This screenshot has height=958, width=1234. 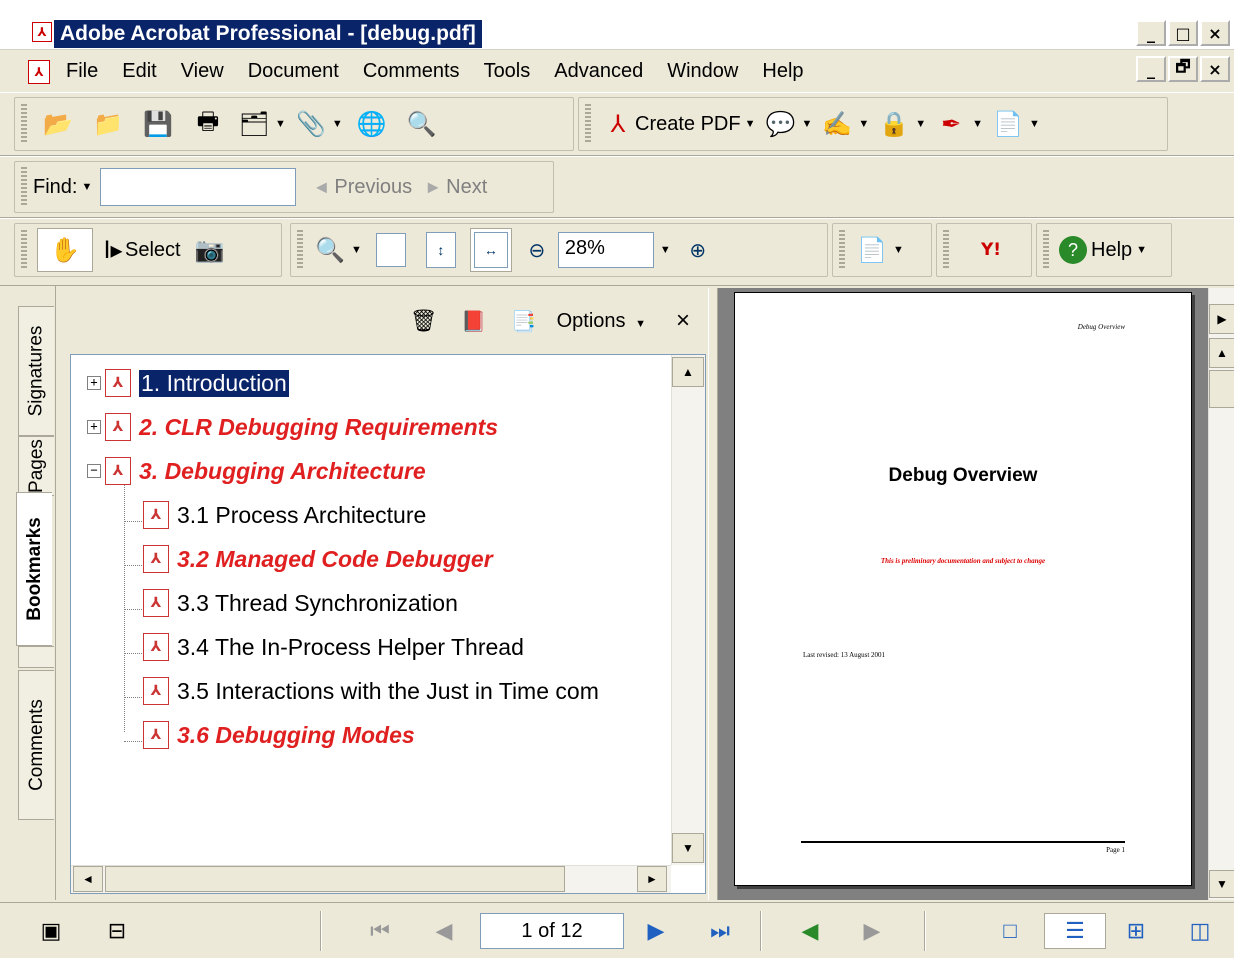 What do you see at coordinates (140, 250) in the screenshot?
I see `select-tool-button: Ⅰ▸ Select` at bounding box center [140, 250].